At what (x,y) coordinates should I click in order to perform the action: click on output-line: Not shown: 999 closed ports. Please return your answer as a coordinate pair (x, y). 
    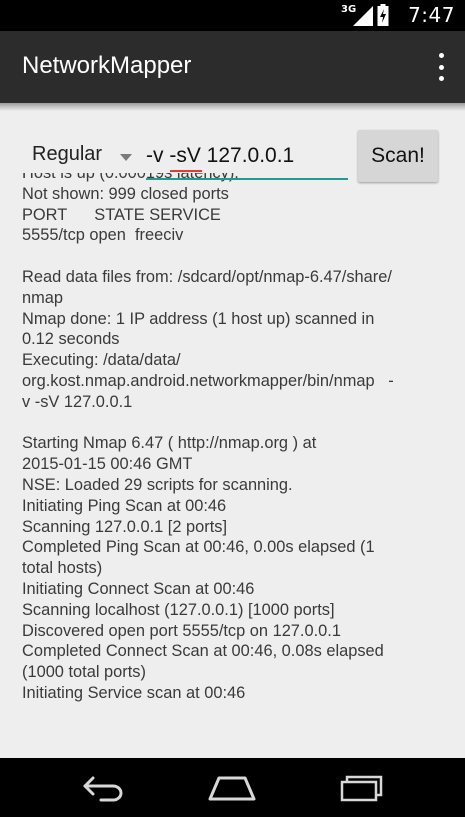
    Looking at the image, I should click on (125, 193).